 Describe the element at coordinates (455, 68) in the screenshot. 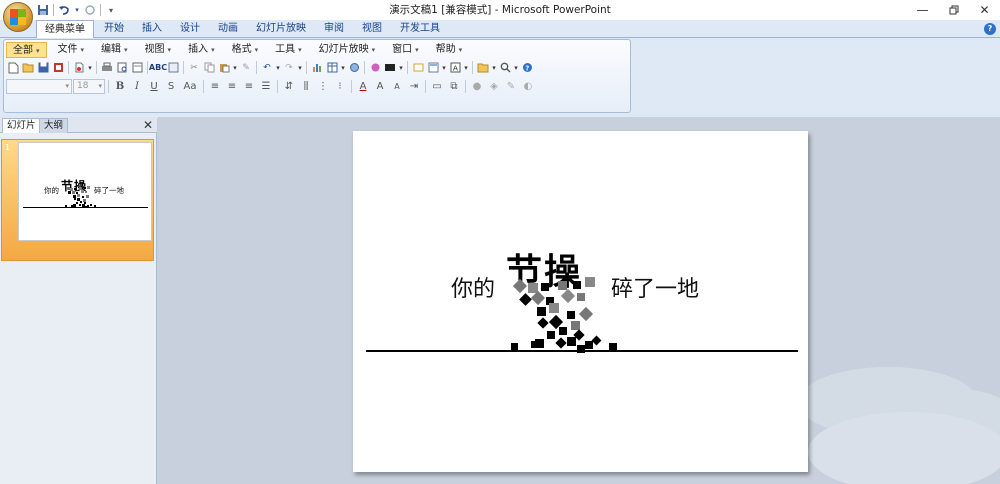

I see `textbox-icon: A` at that location.